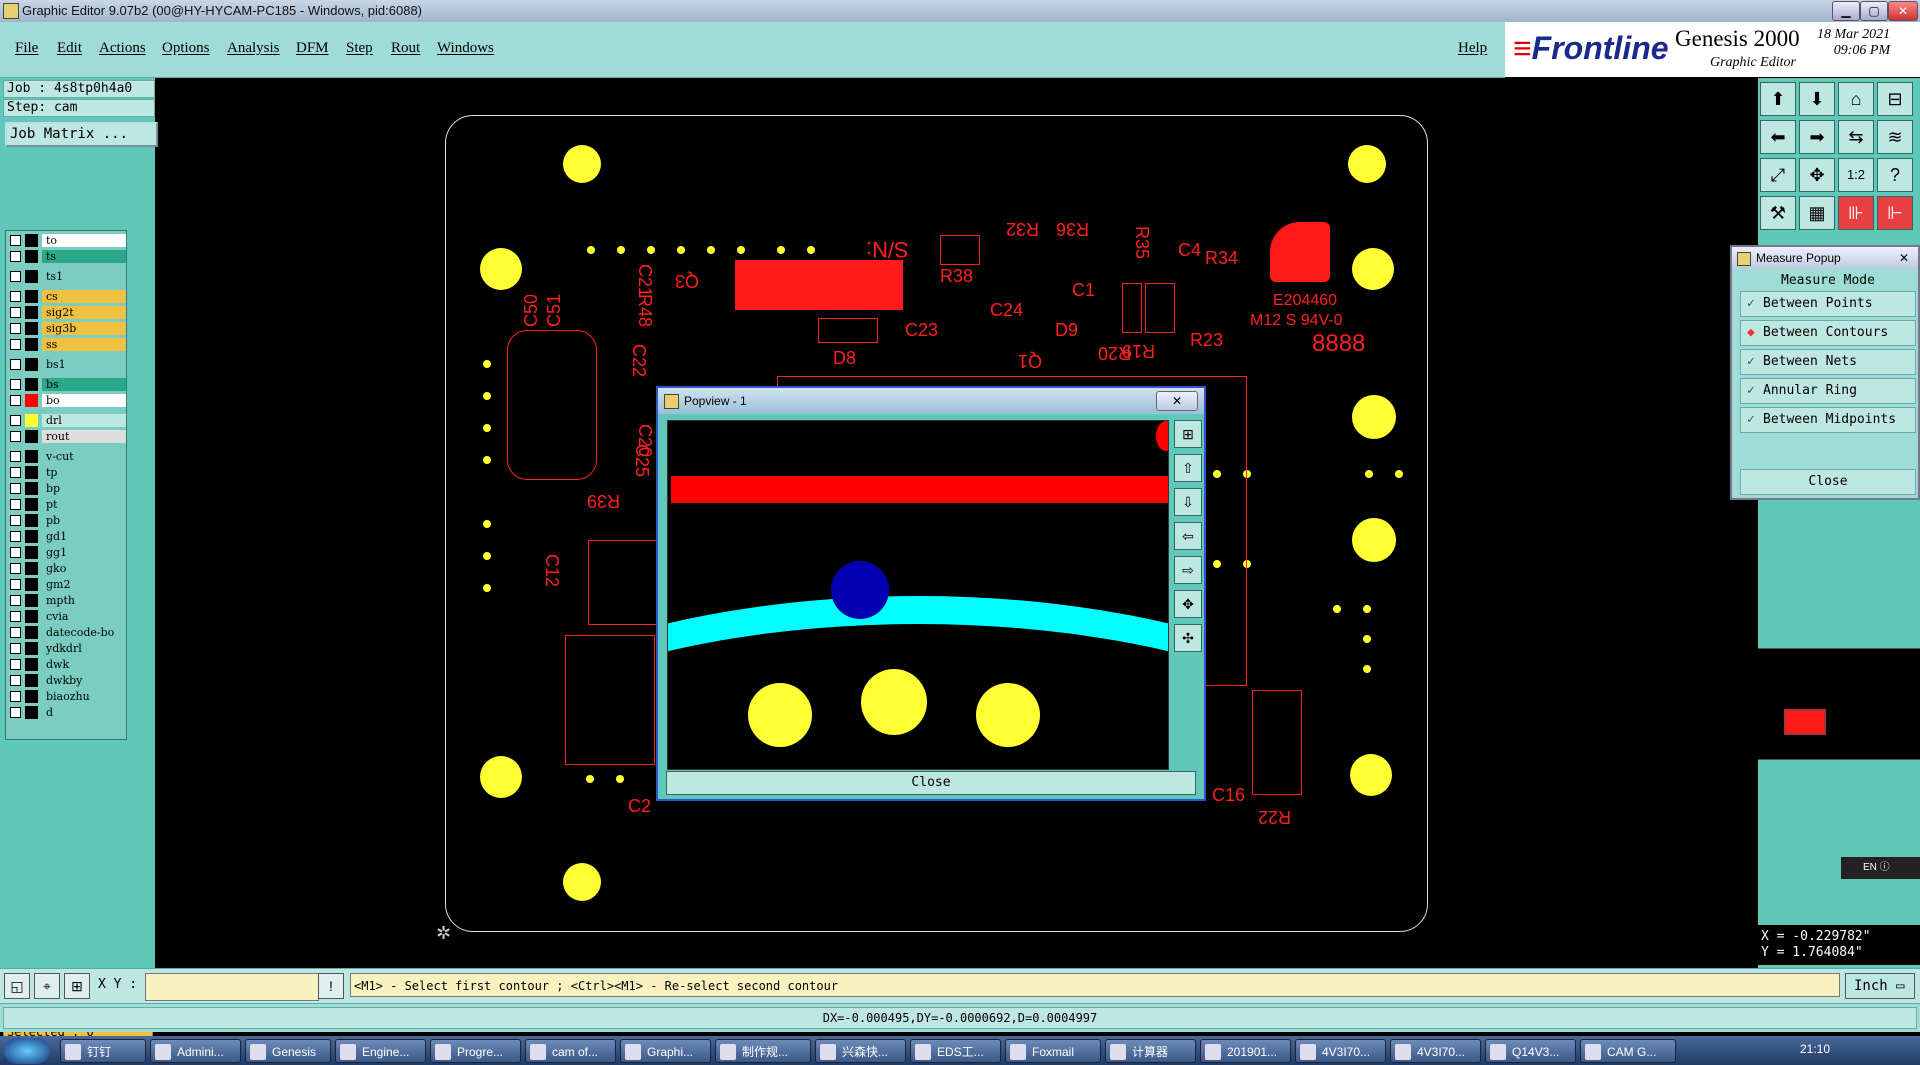 The height and width of the screenshot is (1065, 1920). What do you see at coordinates (1895, 99) in the screenshot?
I see `split-view-icon: ⊟` at bounding box center [1895, 99].